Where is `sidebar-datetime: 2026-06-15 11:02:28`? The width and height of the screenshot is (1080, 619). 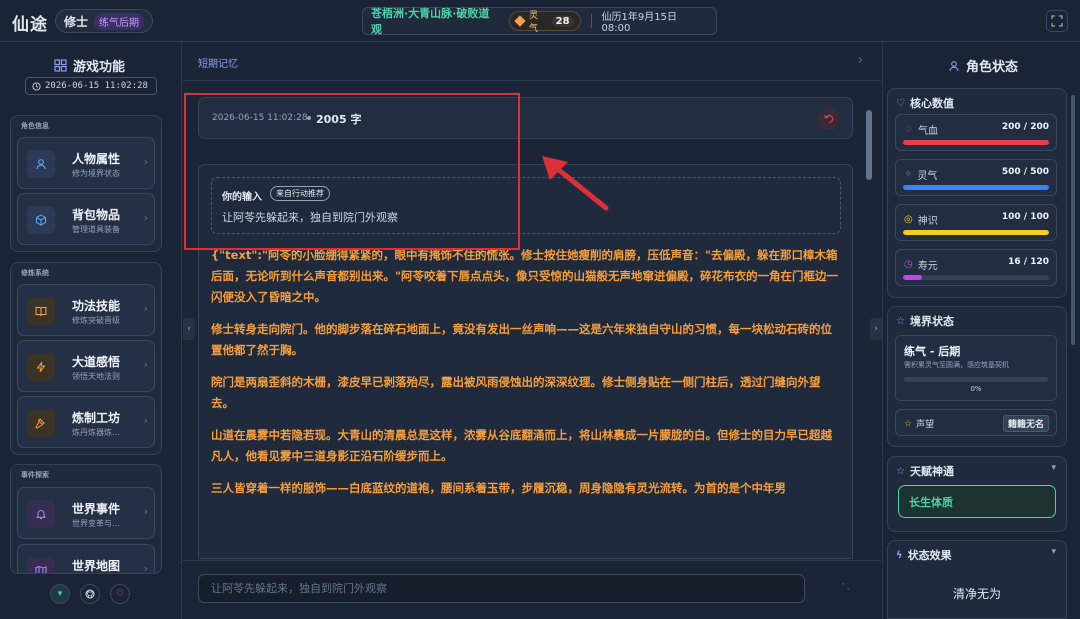 sidebar-datetime: 2026-06-15 11:02:28 is located at coordinates (91, 86).